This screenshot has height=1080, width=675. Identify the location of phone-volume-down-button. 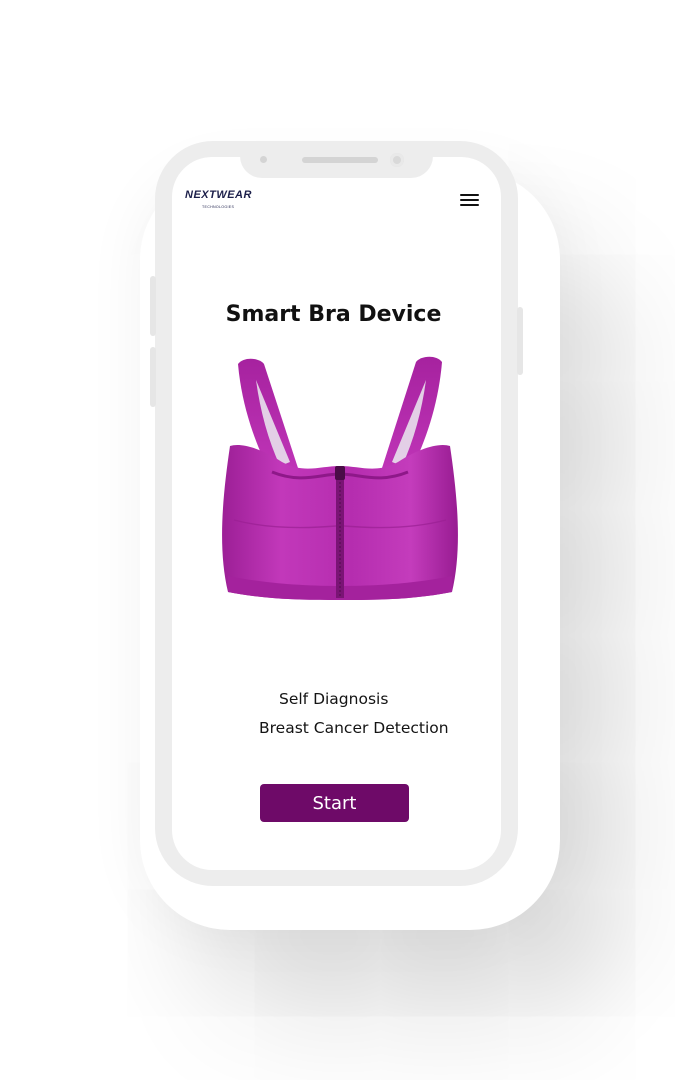
(153, 377).